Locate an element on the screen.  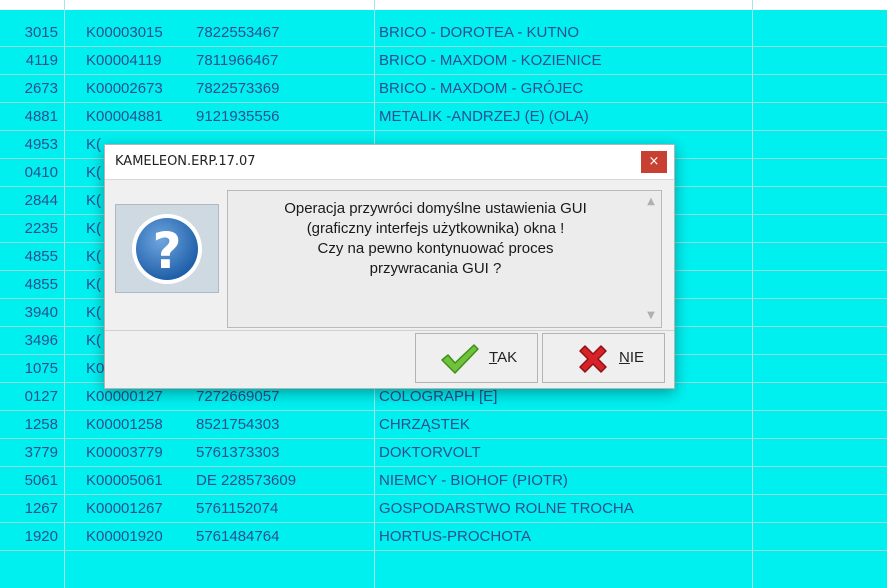
row-number-cell: 3779 is located at coordinates (29, 453).